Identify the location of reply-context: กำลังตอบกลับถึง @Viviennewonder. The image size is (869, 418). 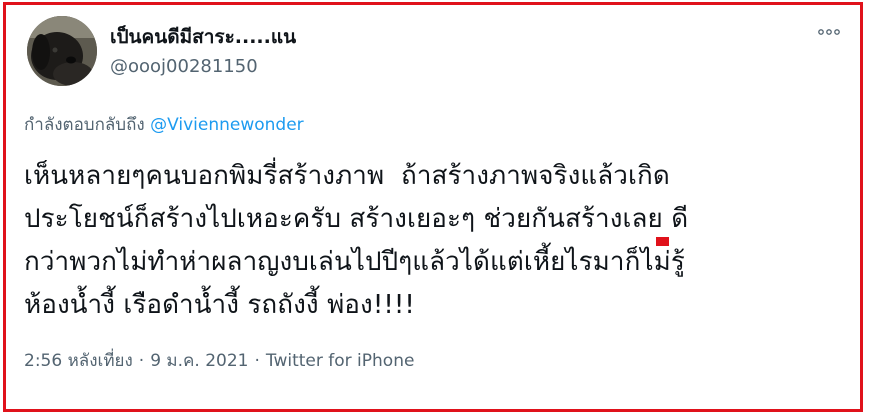
(164, 125).